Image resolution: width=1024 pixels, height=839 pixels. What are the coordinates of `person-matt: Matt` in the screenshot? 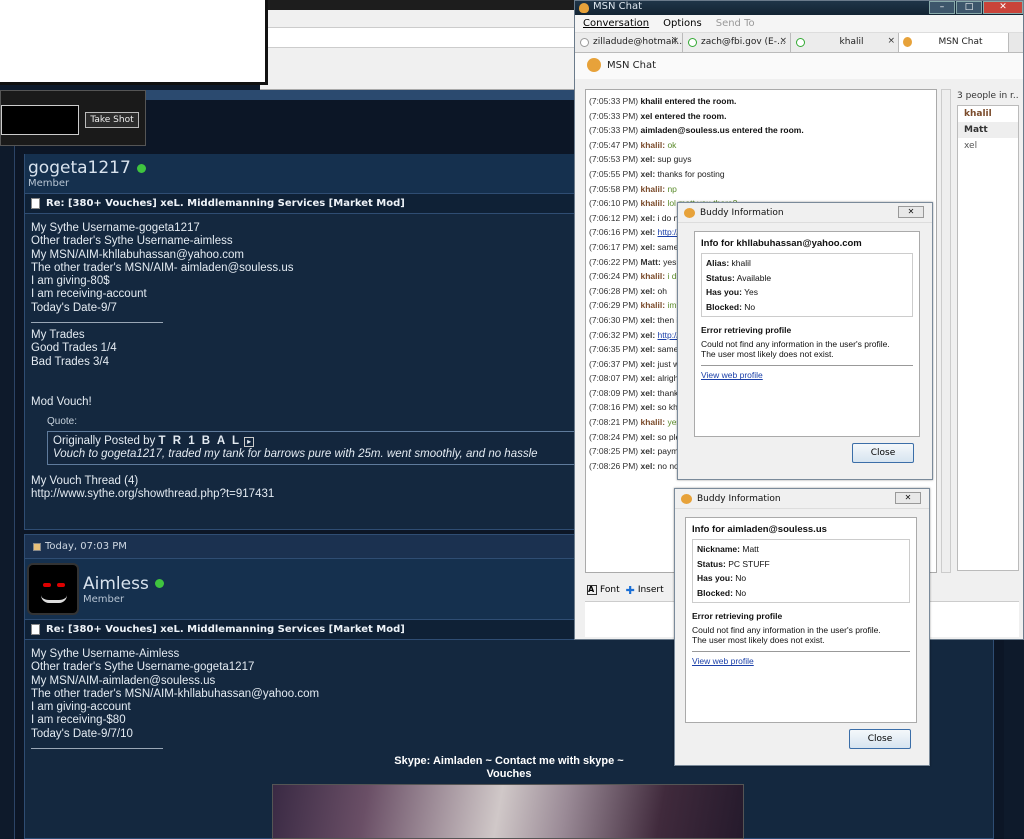 It's located at (988, 130).